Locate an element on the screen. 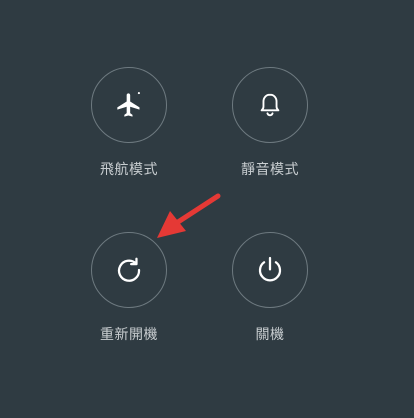  airplane-icon is located at coordinates (129, 105).